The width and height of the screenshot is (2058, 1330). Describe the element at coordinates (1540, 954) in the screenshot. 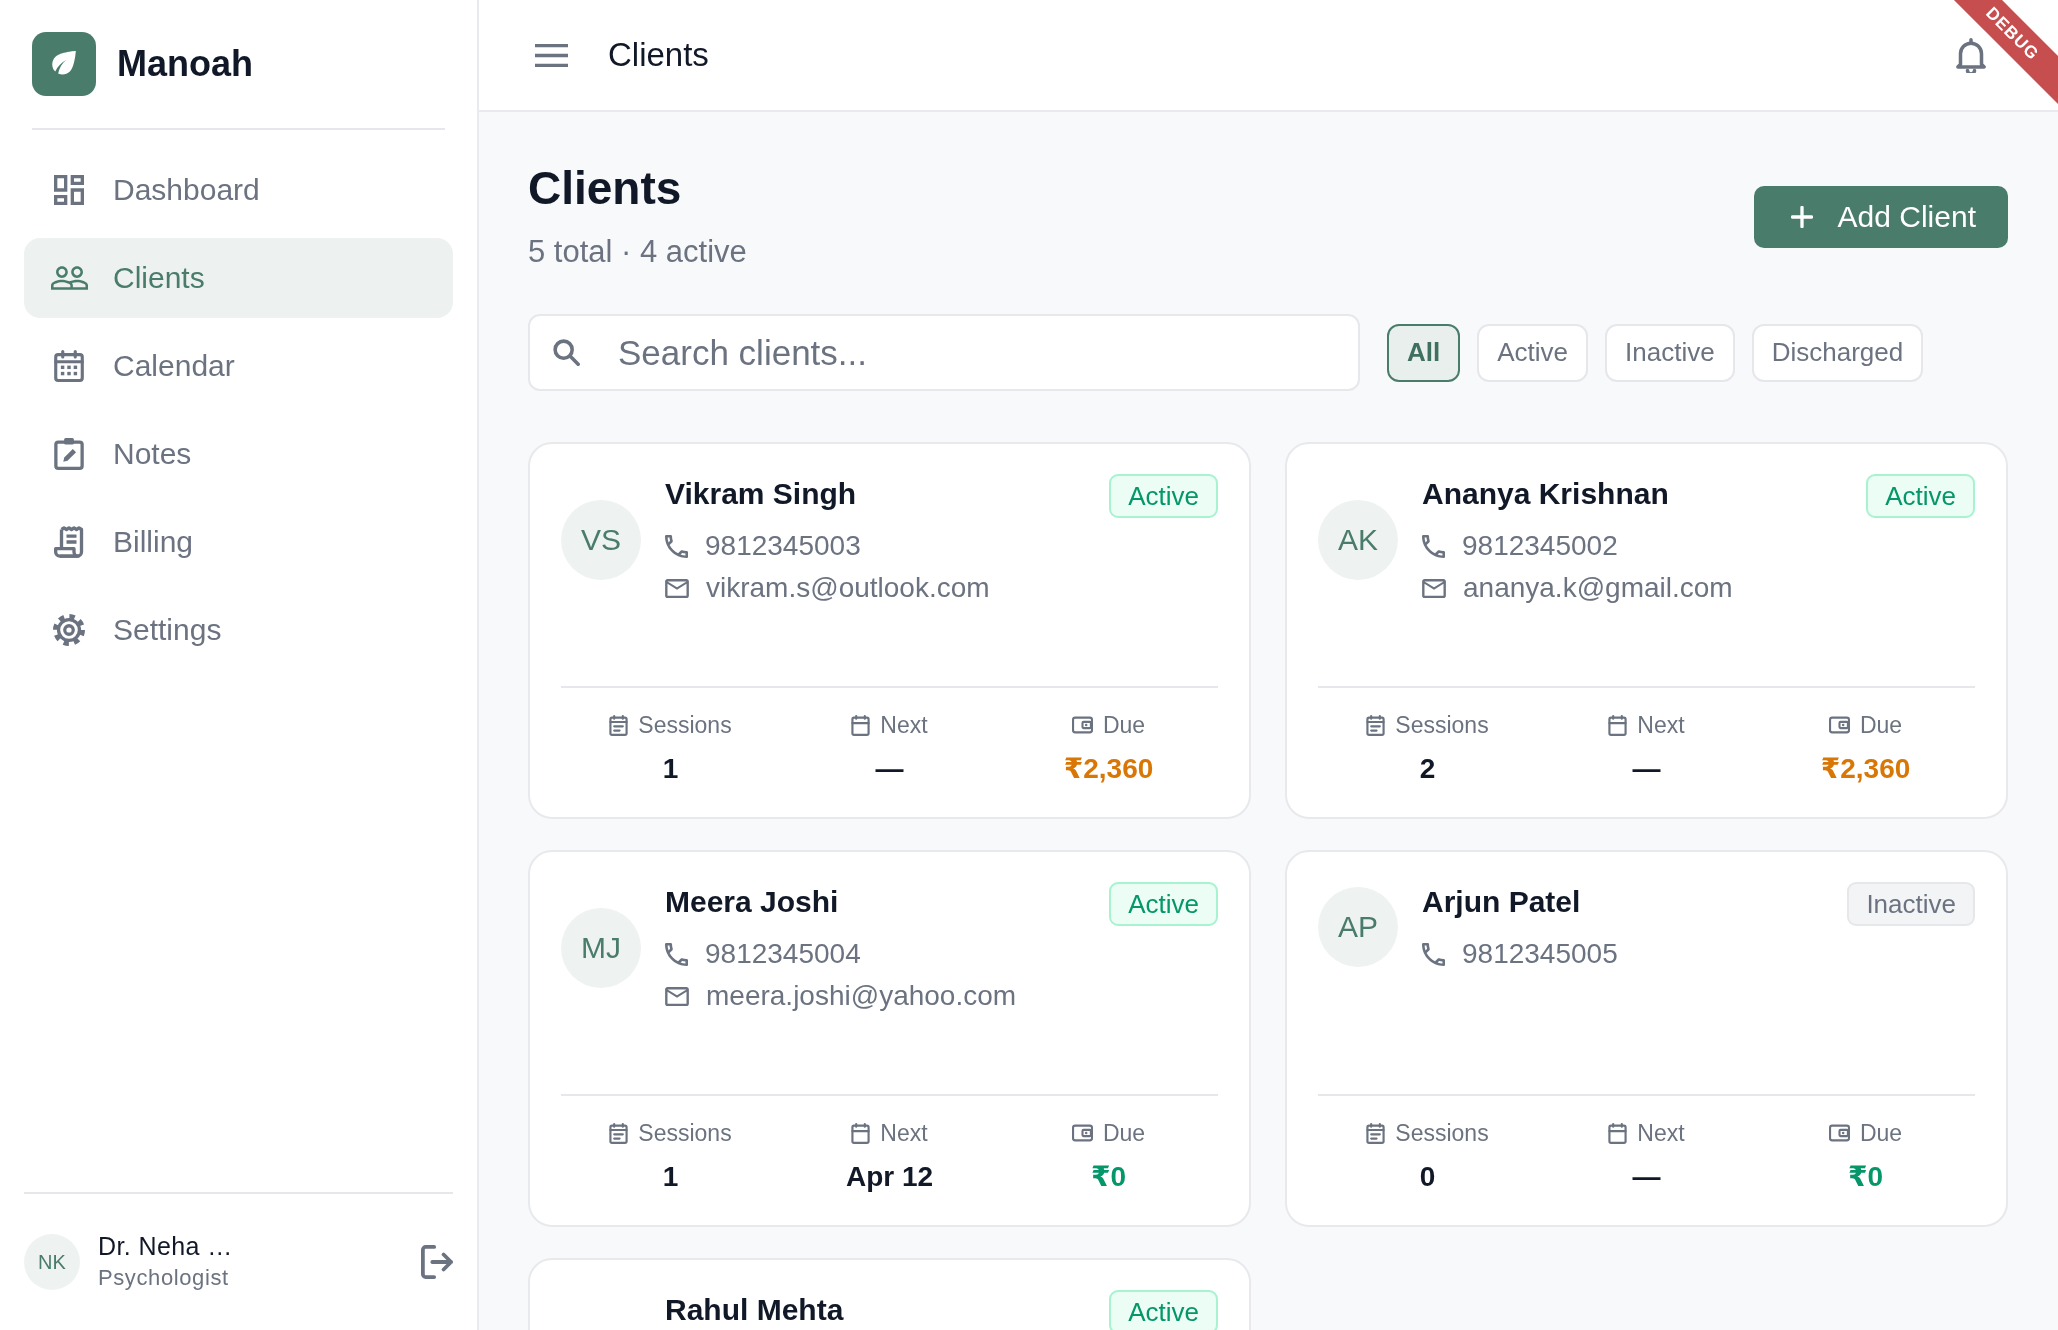

I see `client-phone: 9812345005` at that location.